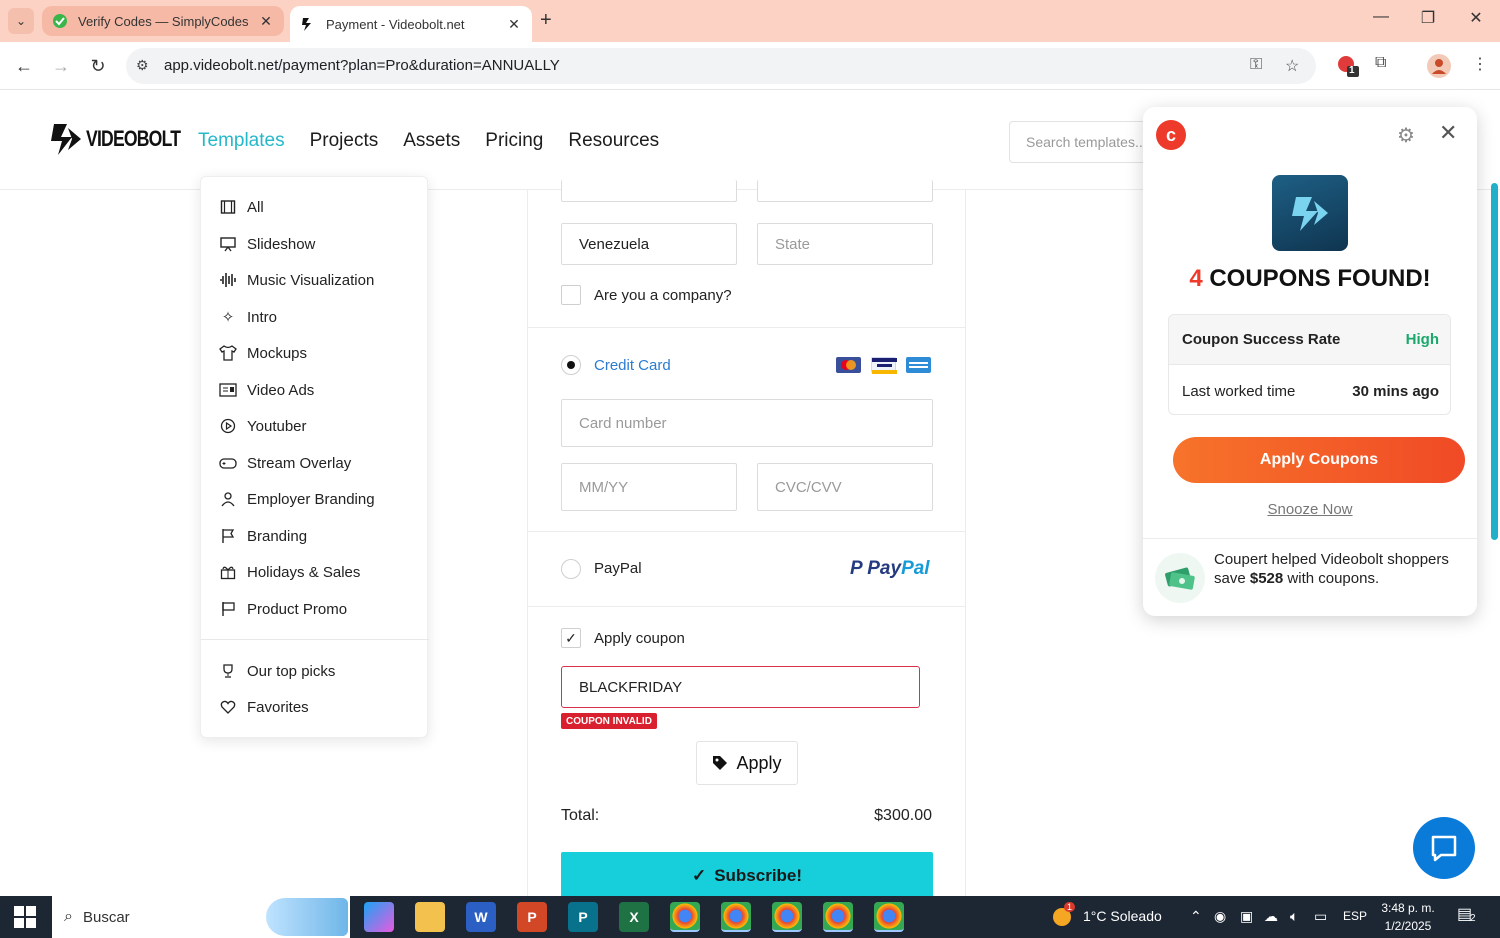 The width and height of the screenshot is (1500, 938). Describe the element at coordinates (1246, 916) in the screenshot. I see `meet-icon: ▣` at that location.